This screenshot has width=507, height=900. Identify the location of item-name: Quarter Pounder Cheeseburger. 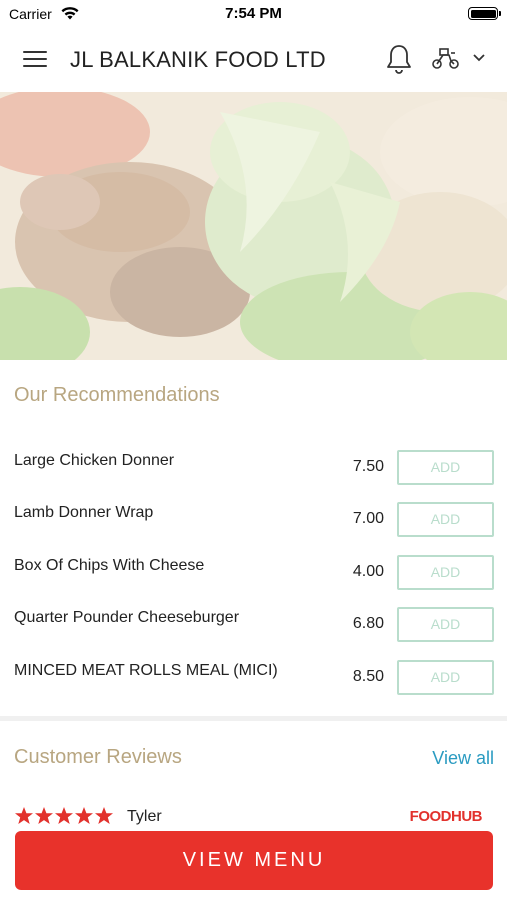
(127, 617).